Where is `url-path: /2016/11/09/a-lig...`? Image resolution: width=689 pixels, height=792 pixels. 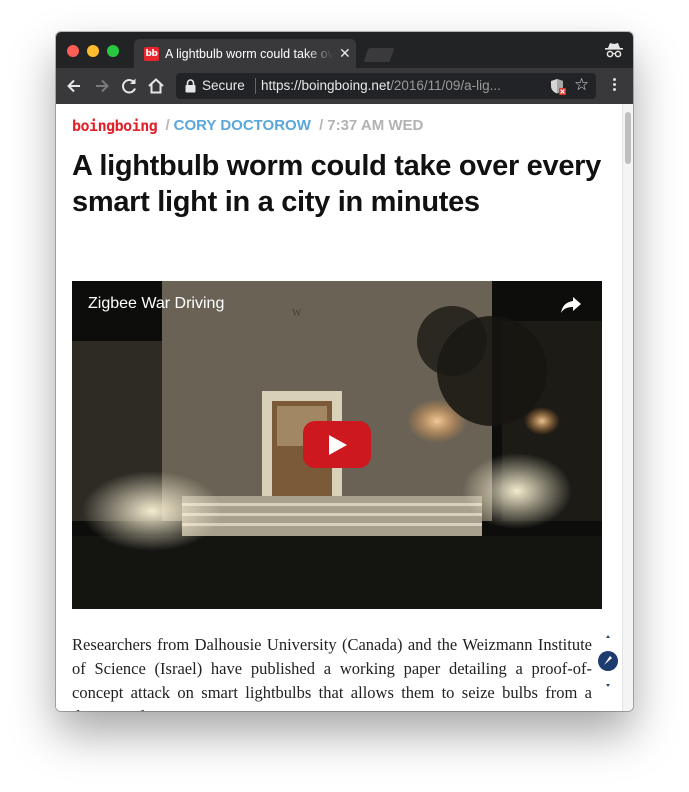 url-path: /2016/11/09/a-lig... is located at coordinates (445, 86).